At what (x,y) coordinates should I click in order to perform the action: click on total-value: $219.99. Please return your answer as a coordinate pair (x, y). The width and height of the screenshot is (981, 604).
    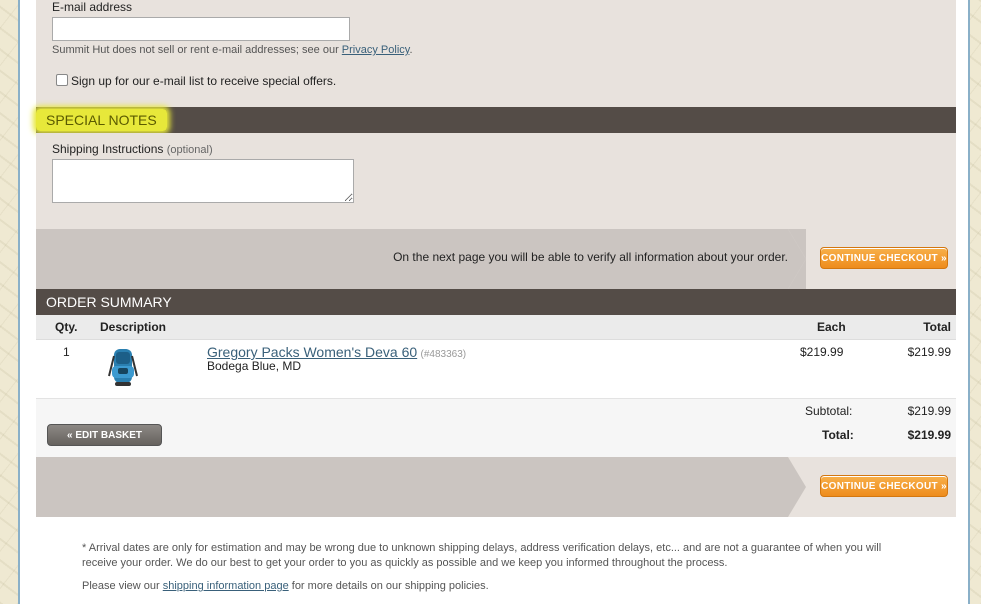
    Looking at the image, I should click on (929, 435).